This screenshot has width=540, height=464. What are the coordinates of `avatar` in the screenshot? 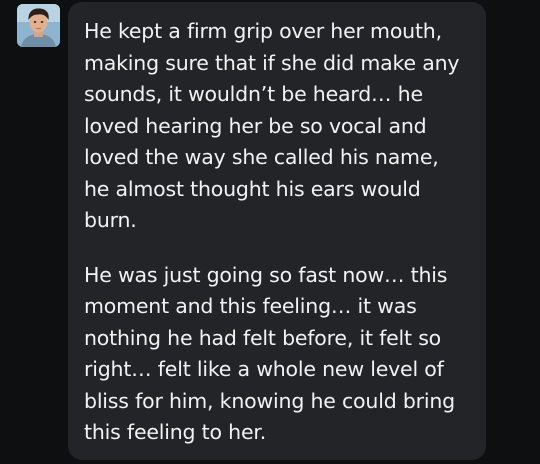 It's located at (38, 25).